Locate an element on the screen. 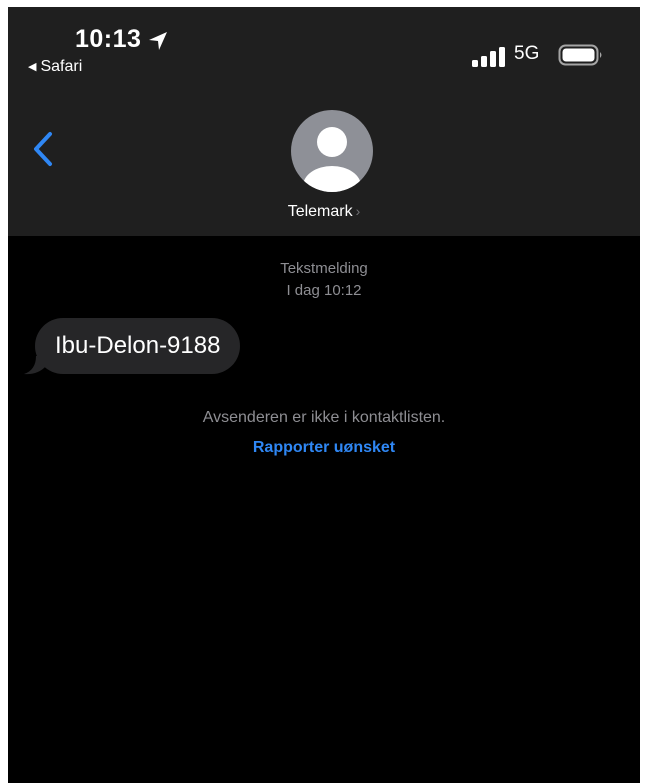 Image resolution: width=647 pixels, height=783 pixels. contact-name: Telemark is located at coordinates (320, 211).